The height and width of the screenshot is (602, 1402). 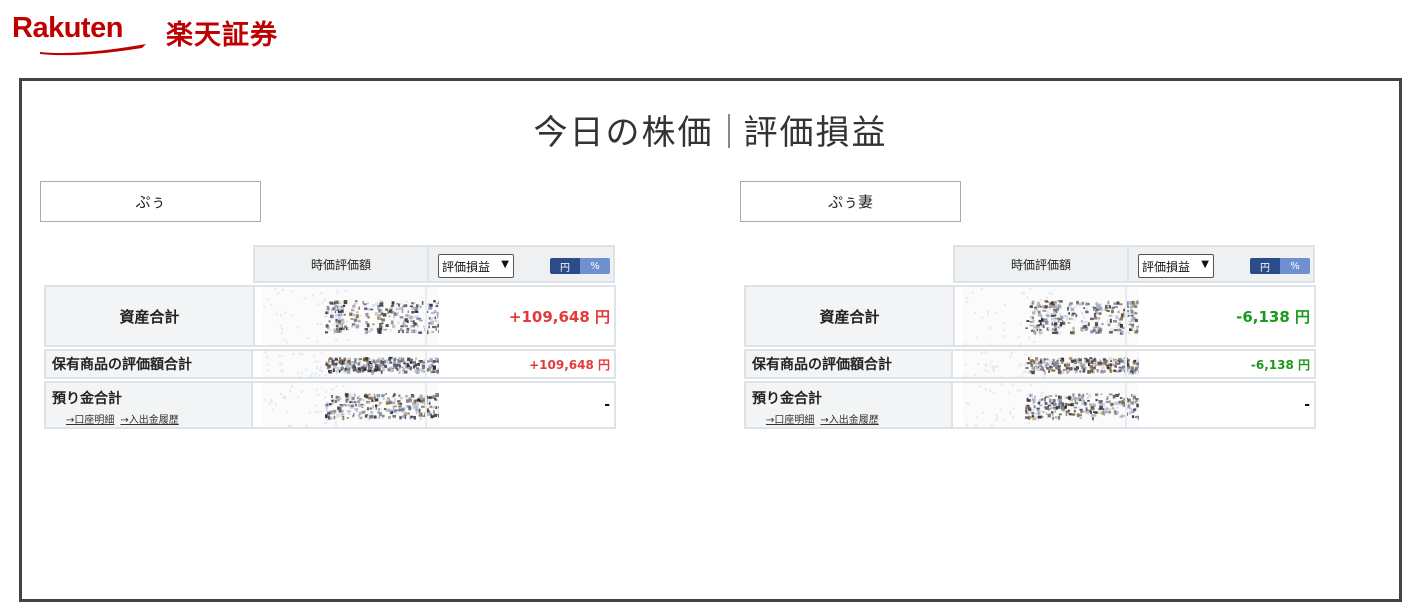 What do you see at coordinates (850, 201) in the screenshot?
I see `account-name: ぷぅ妻` at bounding box center [850, 201].